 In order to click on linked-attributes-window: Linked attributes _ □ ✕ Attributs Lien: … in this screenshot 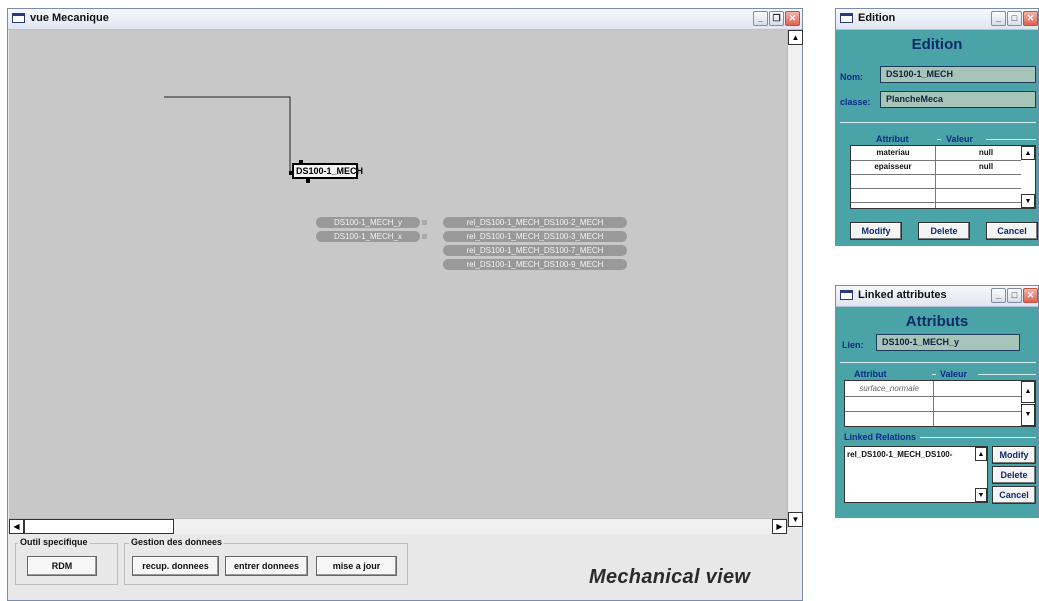, I will do `click(937, 401)`.